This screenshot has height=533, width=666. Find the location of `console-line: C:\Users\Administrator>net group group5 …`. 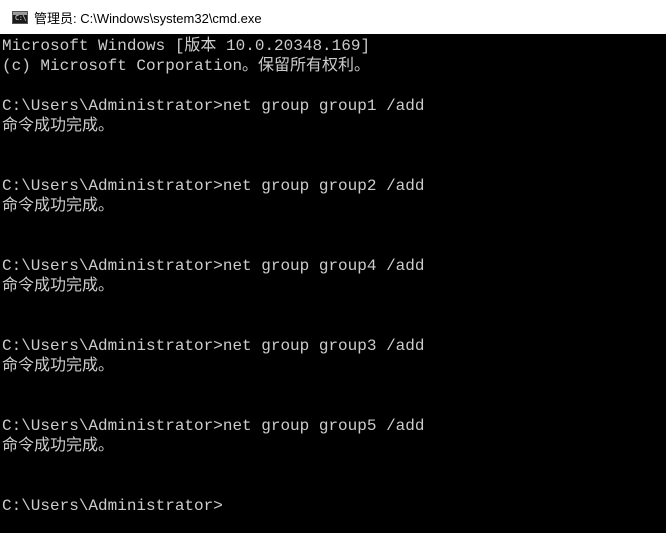

console-line: C:\Users\Administrator>net group group5 … is located at coordinates (213, 426).